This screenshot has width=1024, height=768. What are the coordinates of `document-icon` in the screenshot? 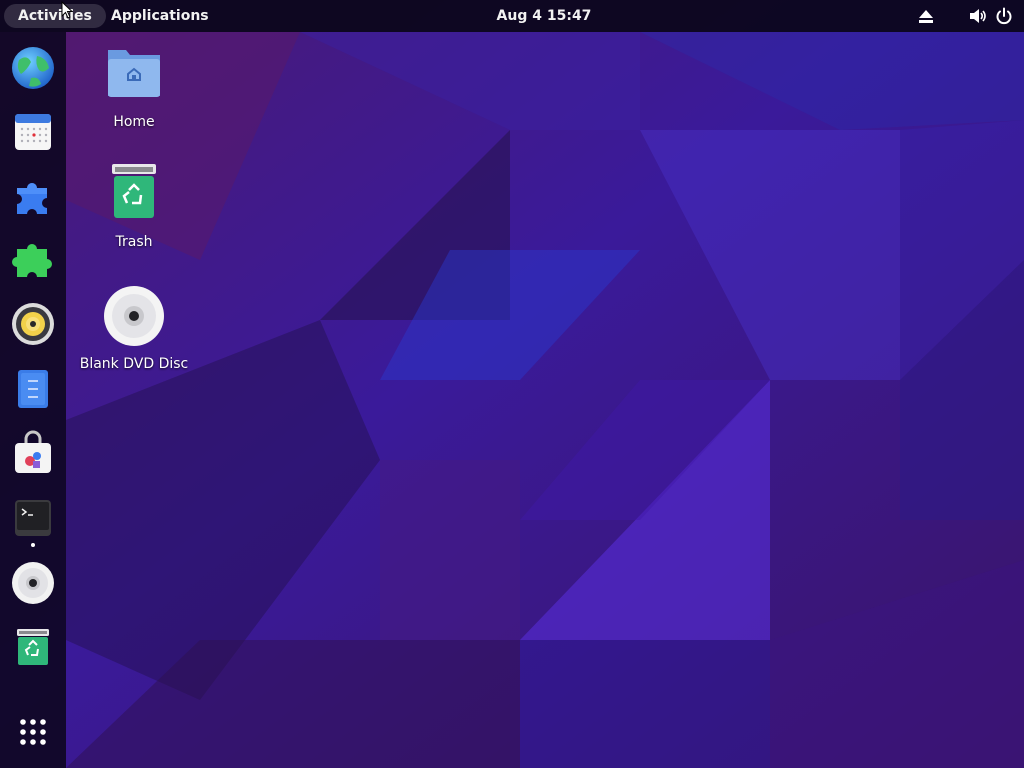 It's located at (33, 389).